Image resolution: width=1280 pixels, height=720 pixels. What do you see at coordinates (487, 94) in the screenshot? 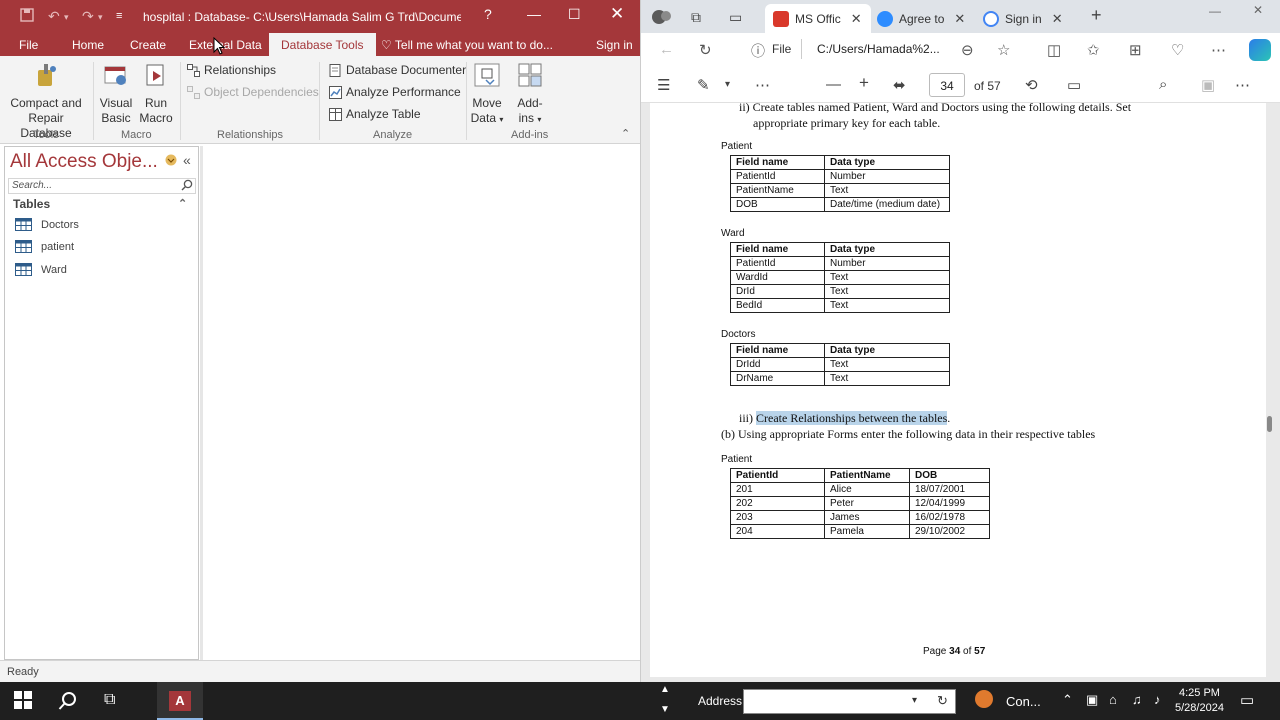
I see `move-data-button: Move Data ▾` at bounding box center [487, 94].